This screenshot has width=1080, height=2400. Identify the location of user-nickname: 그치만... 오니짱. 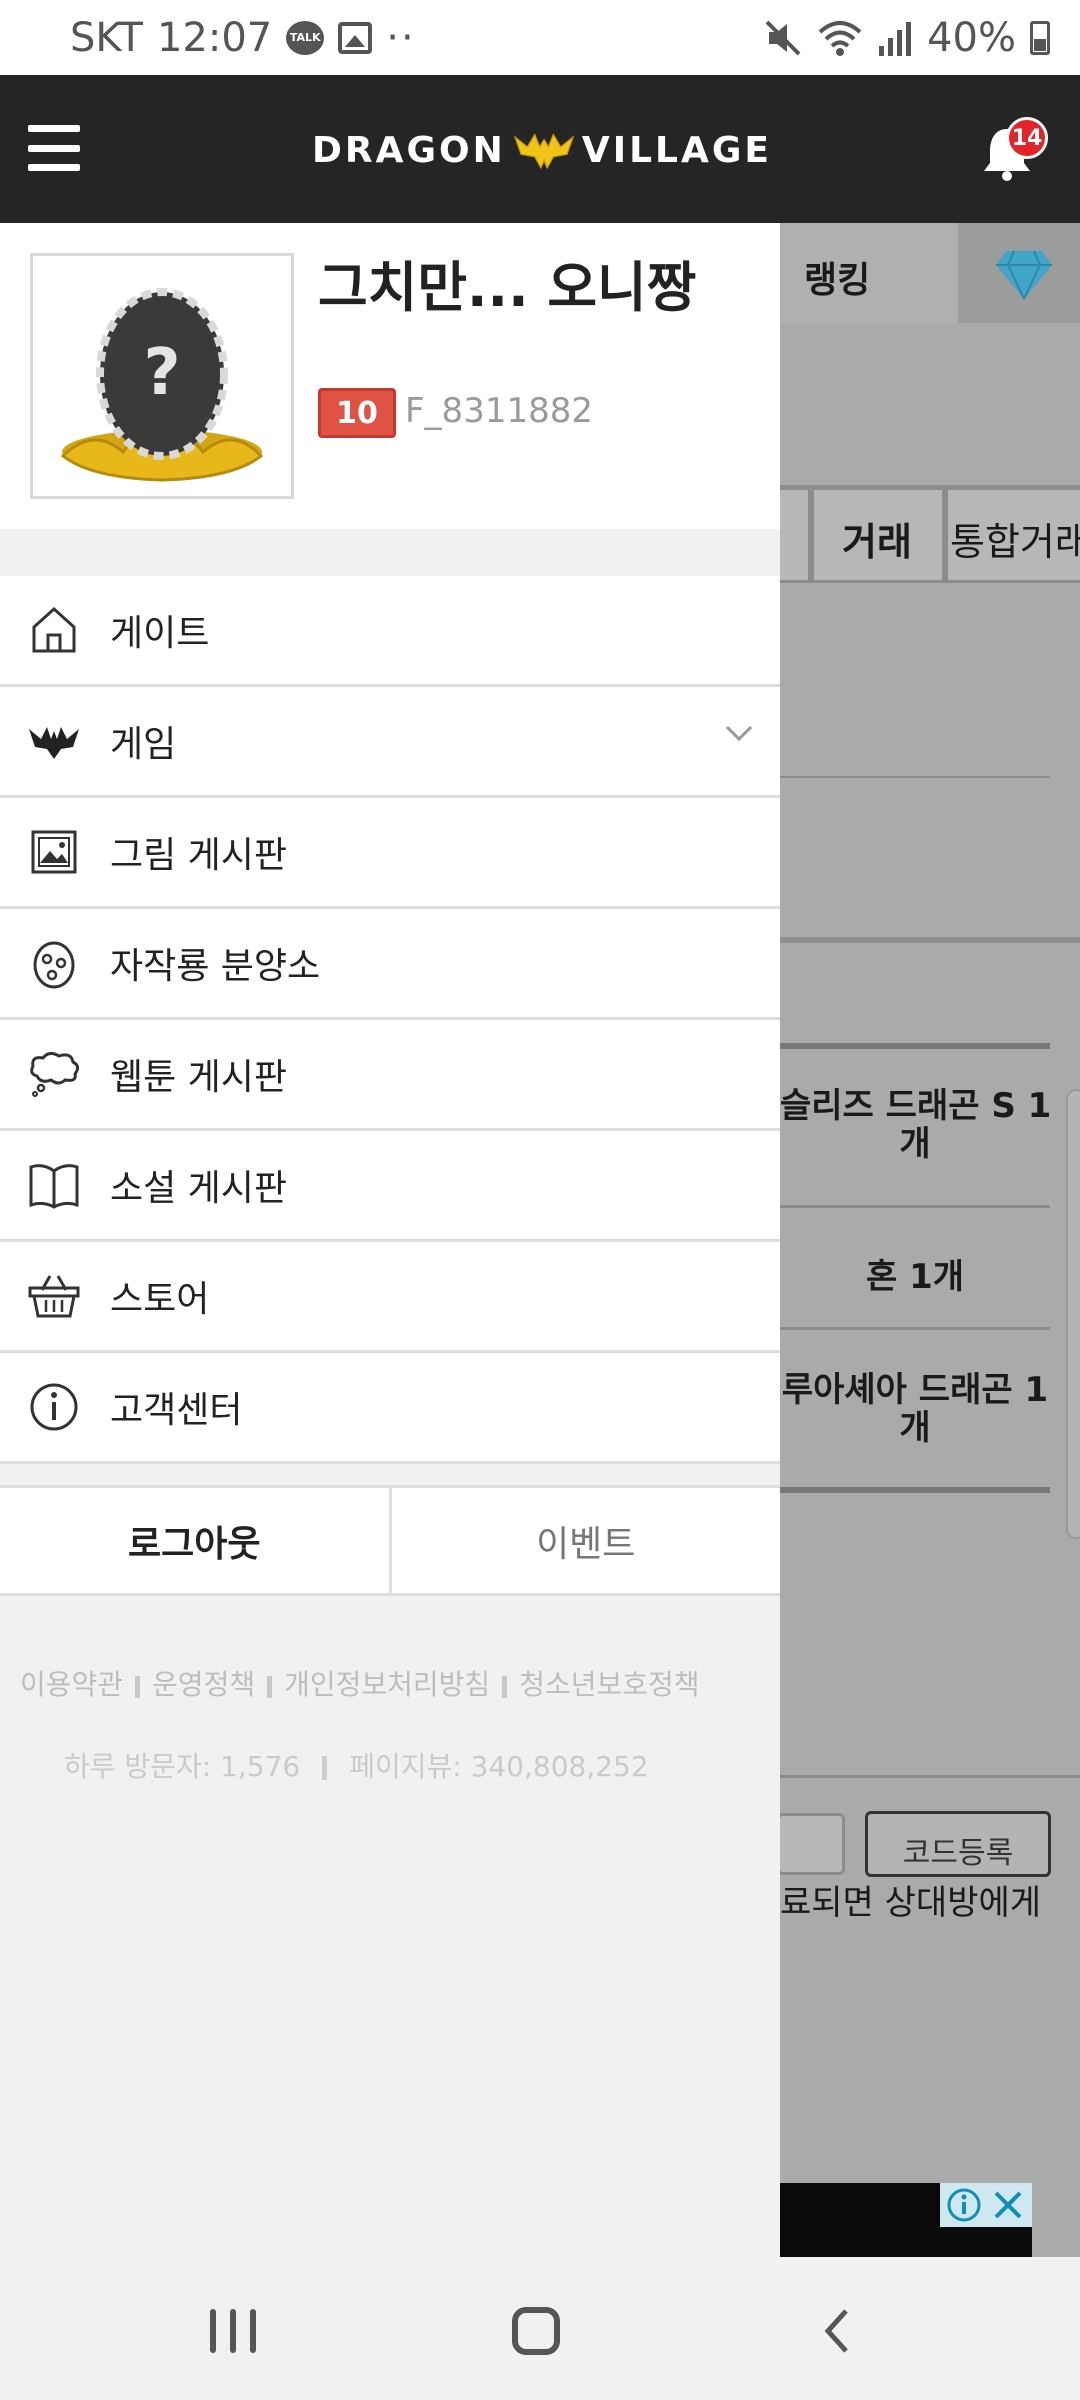
(507, 287).